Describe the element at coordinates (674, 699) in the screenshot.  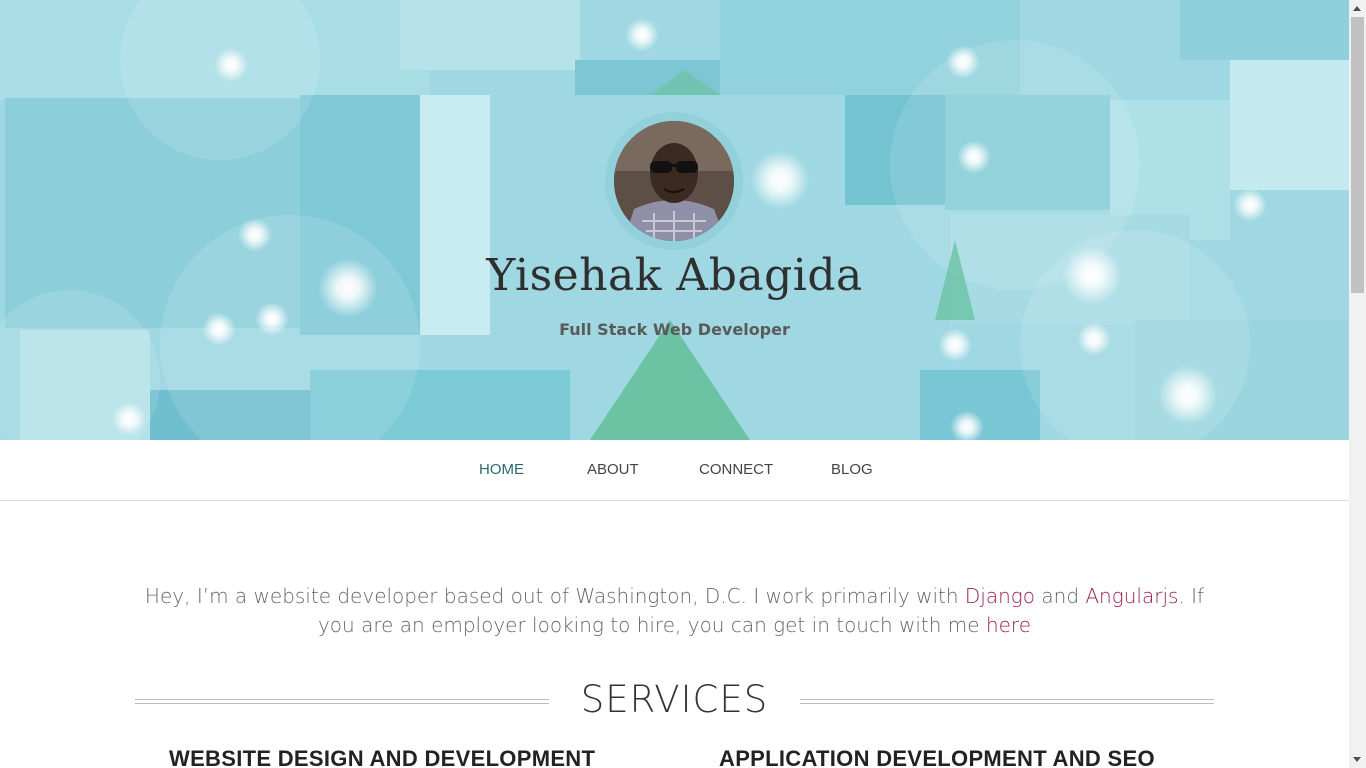
I see `services-heading: SERVICES` at that location.